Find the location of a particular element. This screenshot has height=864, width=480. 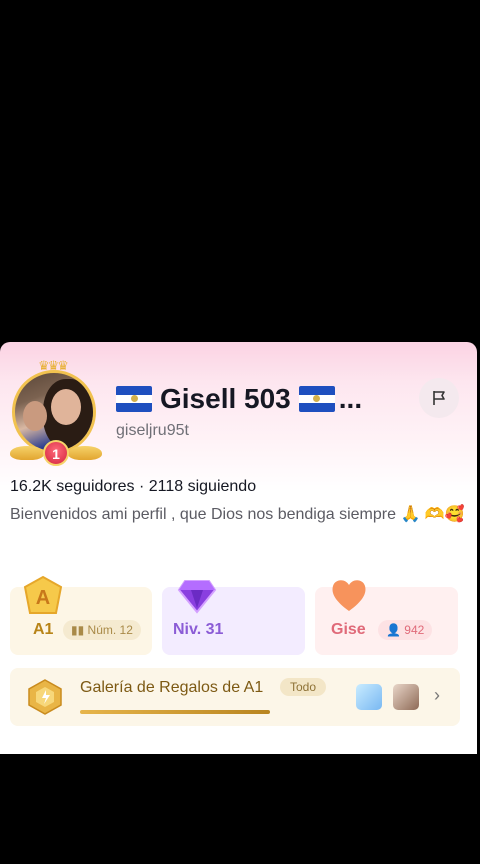

subscriber-label: Gise is located at coordinates (348, 629).